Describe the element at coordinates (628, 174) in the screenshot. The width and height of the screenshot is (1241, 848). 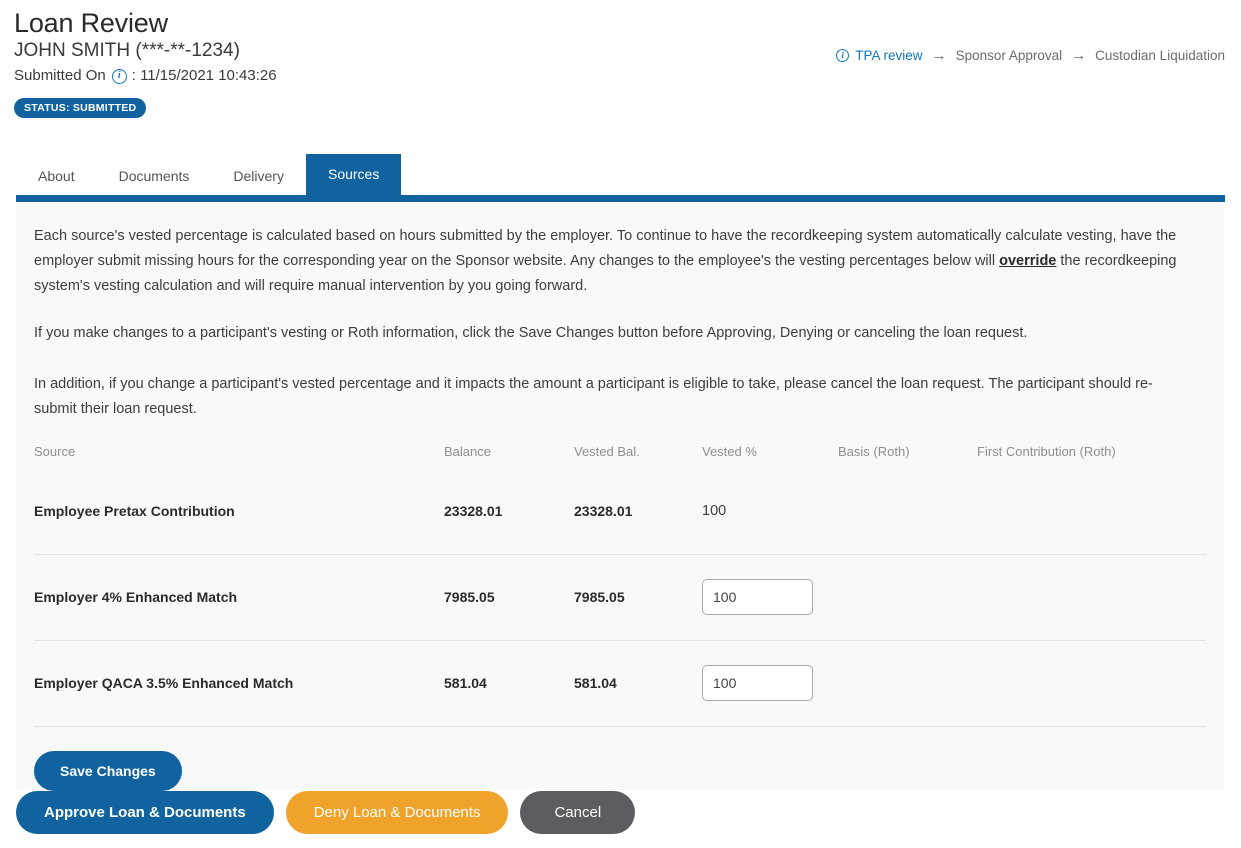
I see `tab-bar: About Documents Delivery Sources` at that location.